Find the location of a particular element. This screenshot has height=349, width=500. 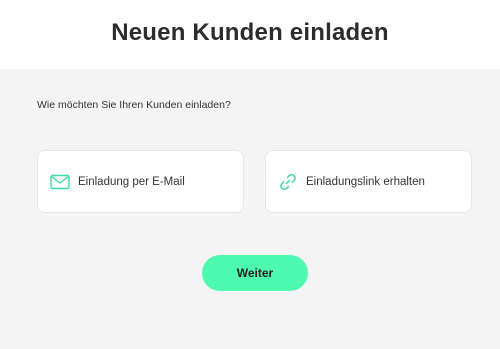

next-button: Weiter is located at coordinates (255, 273).